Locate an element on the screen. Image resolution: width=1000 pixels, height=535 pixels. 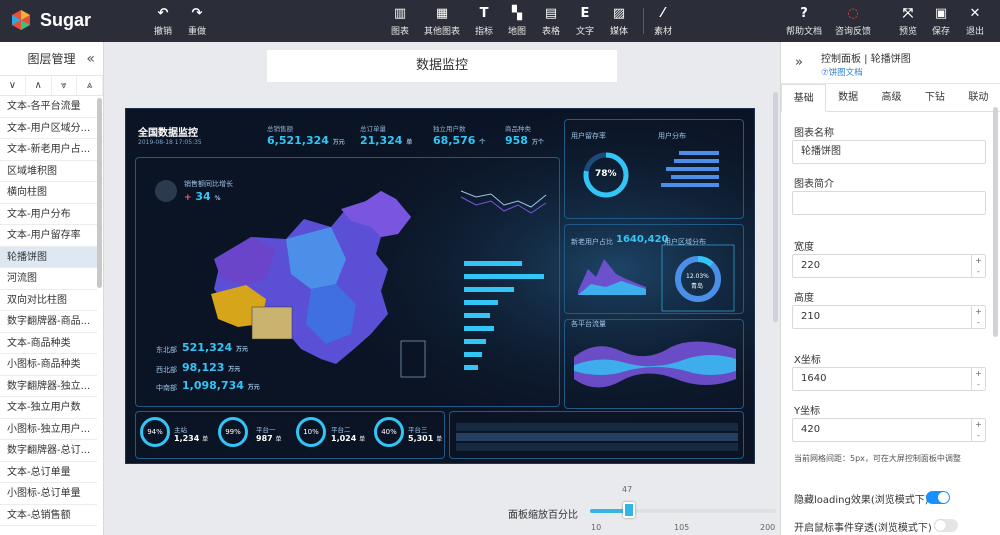
media-label: 媒体 is located at coordinates (618, 32).